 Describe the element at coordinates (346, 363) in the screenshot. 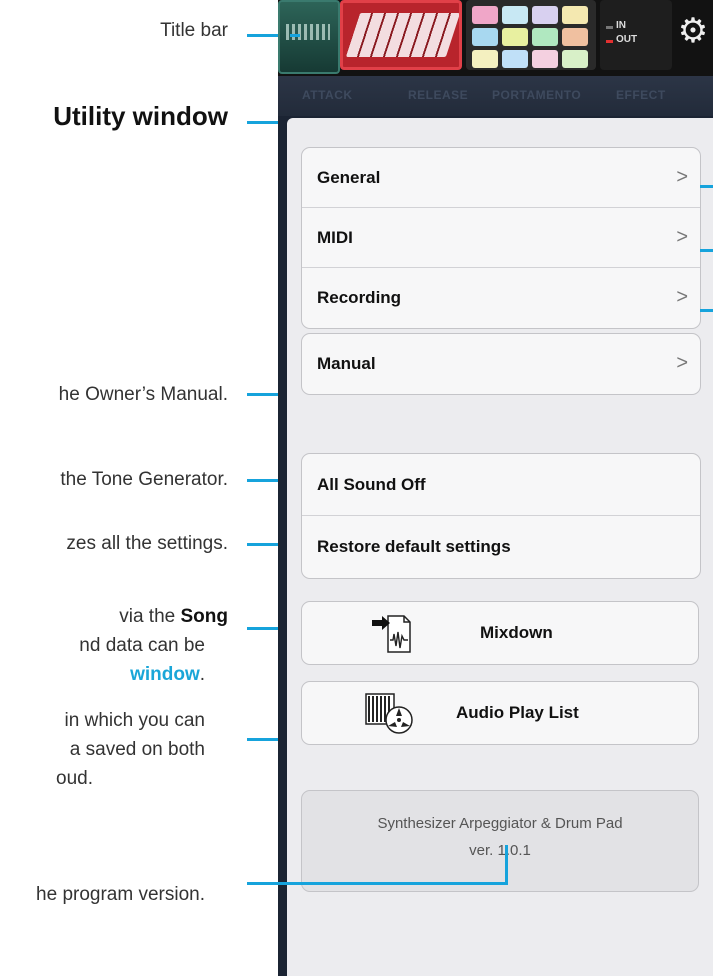

I see `menu-item-label: Manual` at that location.